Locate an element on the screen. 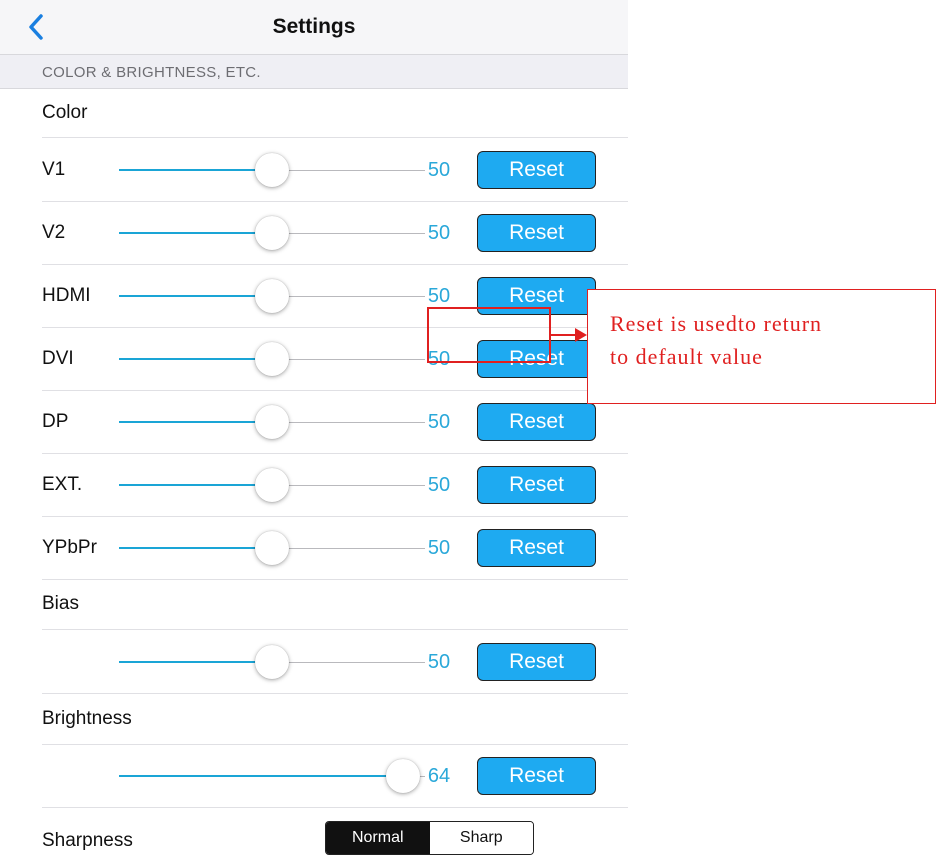  v1-slider is located at coordinates (272, 170).